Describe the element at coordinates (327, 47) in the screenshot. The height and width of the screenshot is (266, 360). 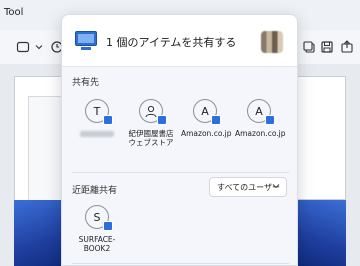
I see `save-icon` at that location.